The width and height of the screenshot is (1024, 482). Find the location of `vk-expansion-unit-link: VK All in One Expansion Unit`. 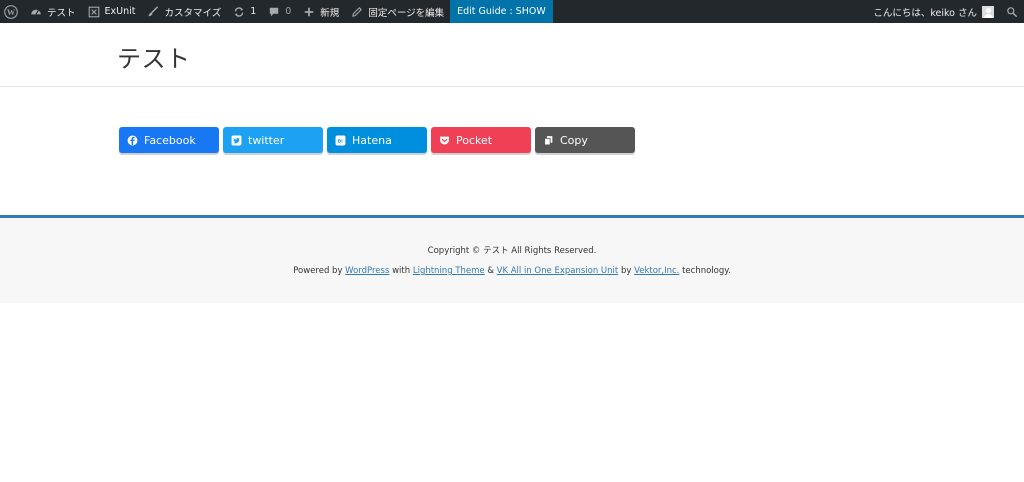

vk-expansion-unit-link: VK All in One Expansion Unit is located at coordinates (558, 271).